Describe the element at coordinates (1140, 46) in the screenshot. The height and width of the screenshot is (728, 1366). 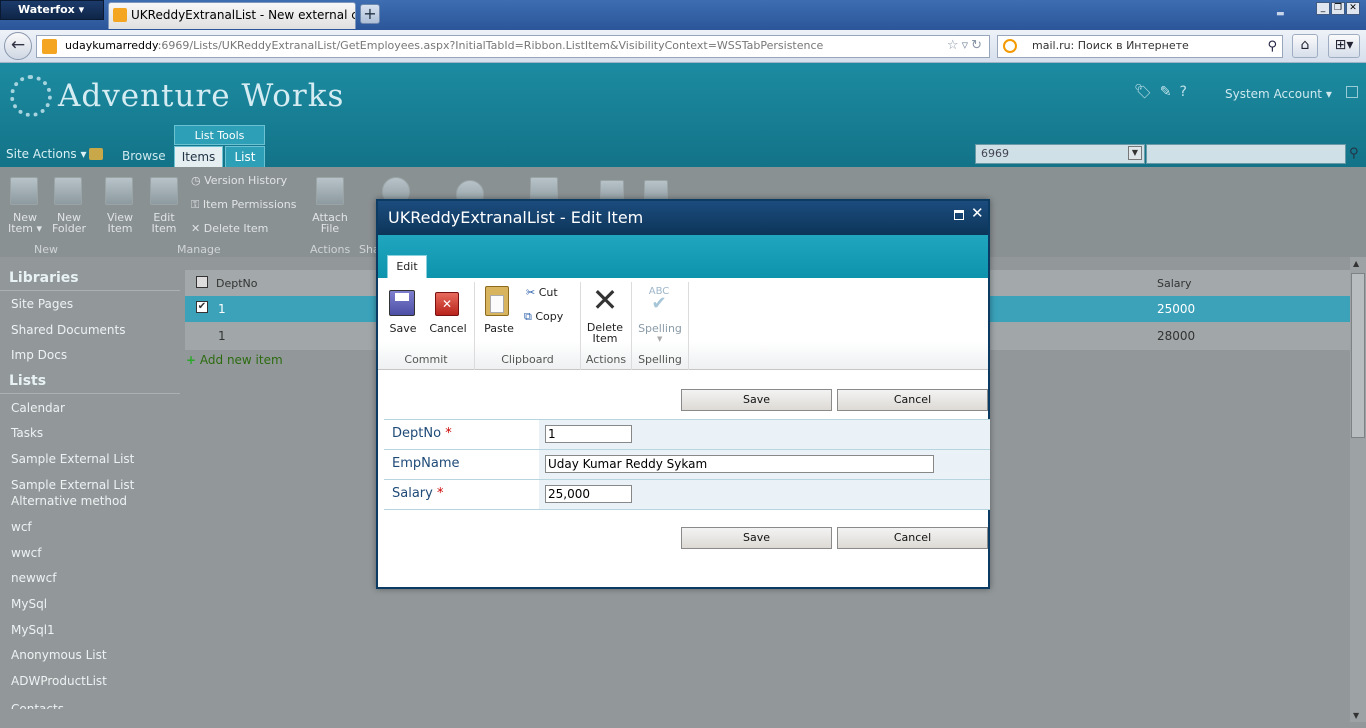
I see `search-bar: mail.ru: Поиск в Интернете ⚲` at that location.